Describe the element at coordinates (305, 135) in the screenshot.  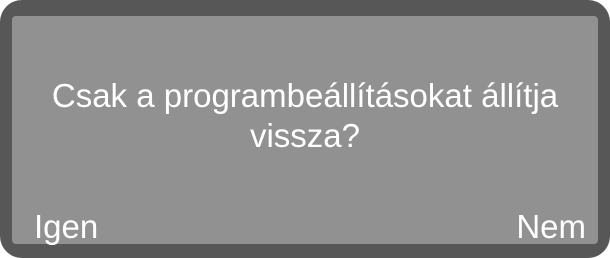
I see `message-line-2: vissza?` at that location.